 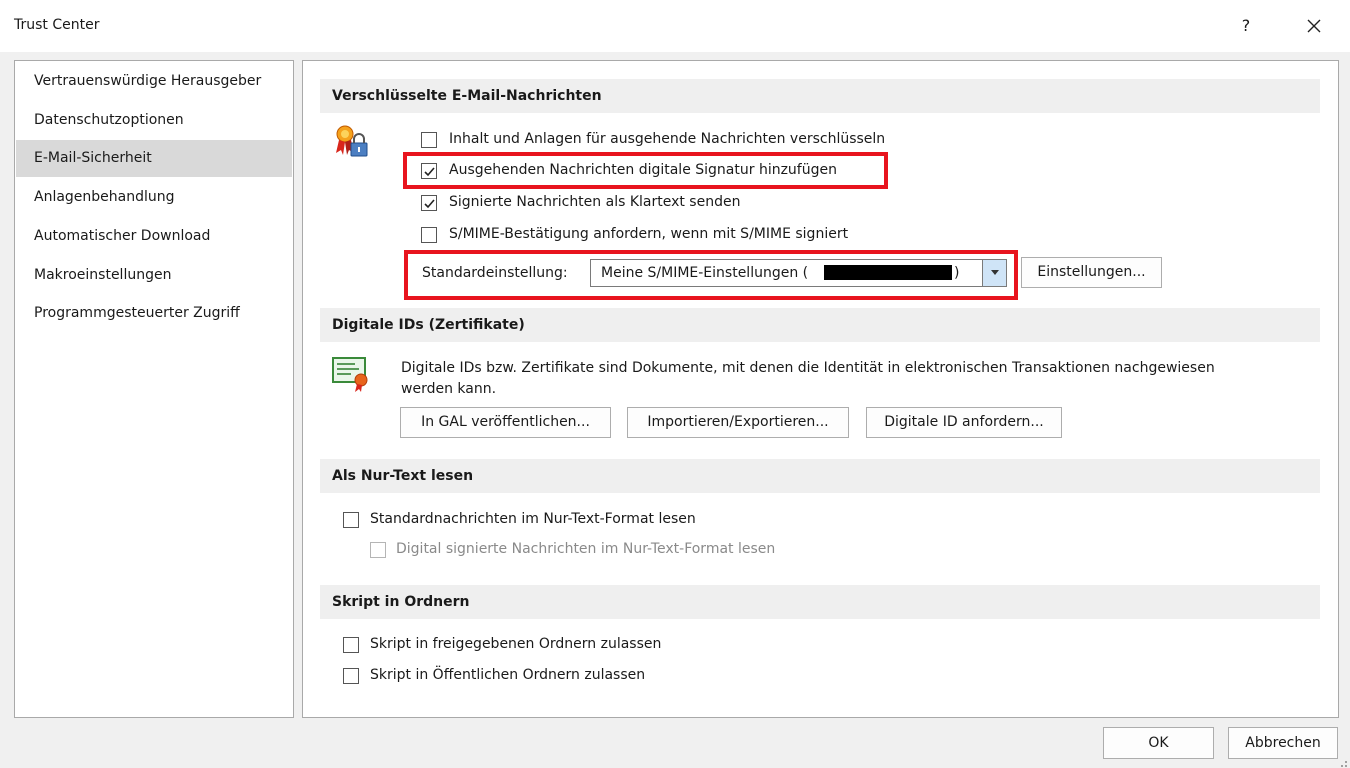 What do you see at coordinates (820, 602) in the screenshot?
I see `section-header-scripts: Skript in Ordnern` at bounding box center [820, 602].